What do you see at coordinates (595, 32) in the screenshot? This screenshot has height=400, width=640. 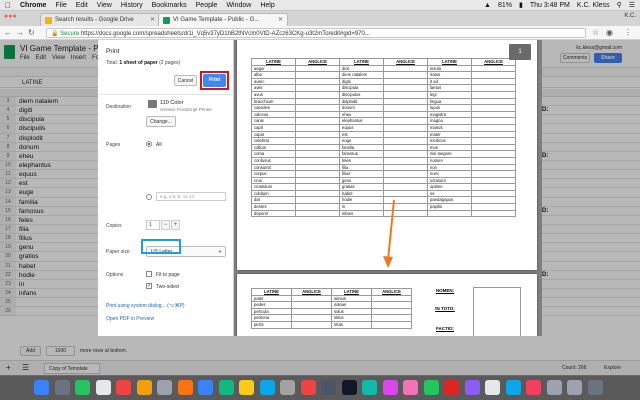 I see `star-icon: ☆` at bounding box center [595, 32].